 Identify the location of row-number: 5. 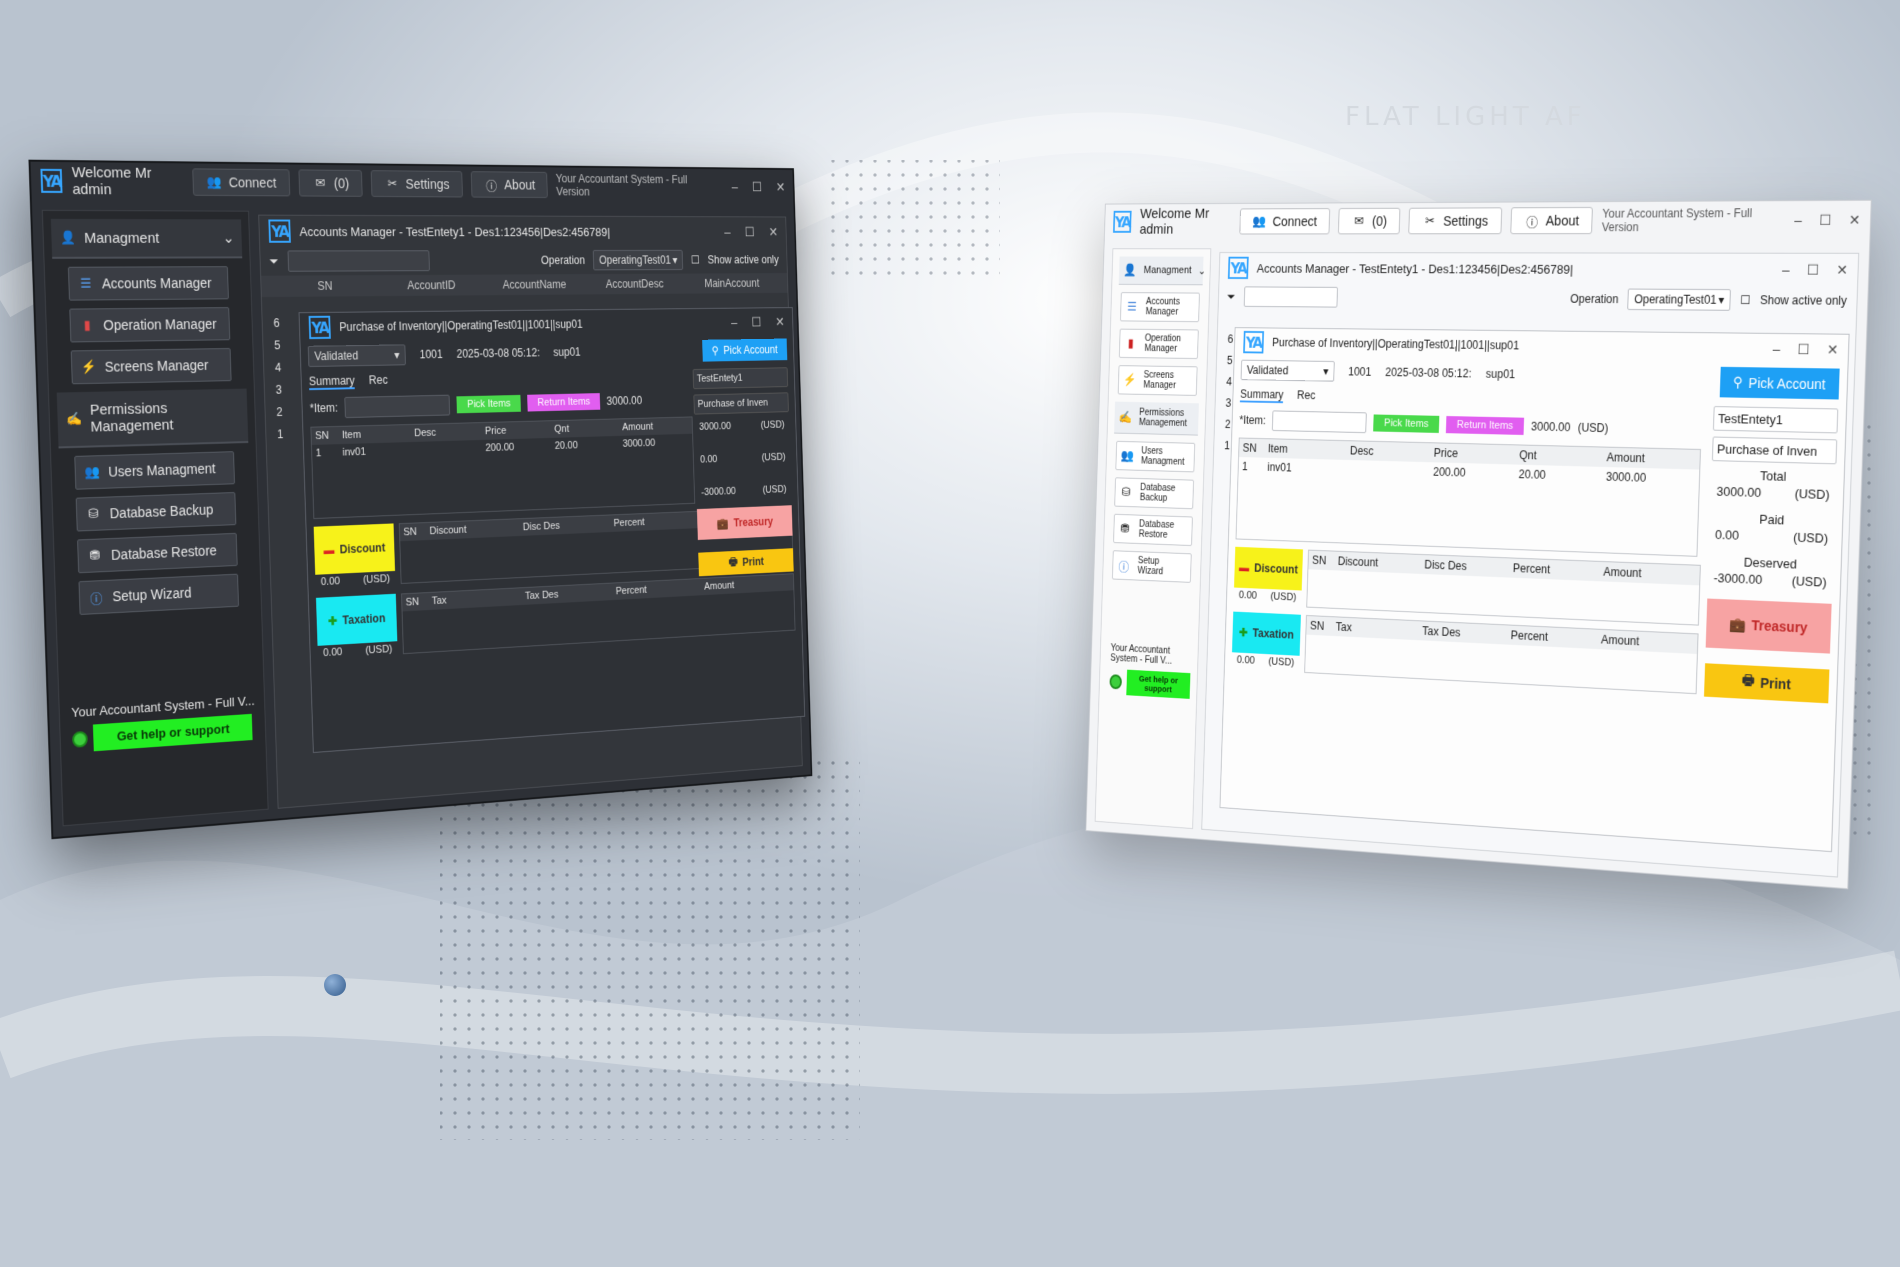
(285, 349).